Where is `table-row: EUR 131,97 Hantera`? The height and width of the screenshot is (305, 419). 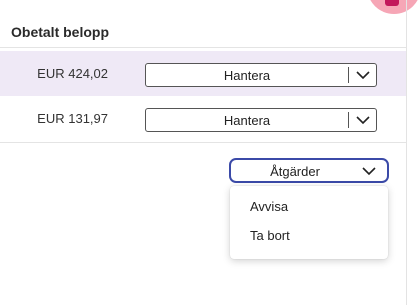 table-row: EUR 131,97 Hantera is located at coordinates (203, 119).